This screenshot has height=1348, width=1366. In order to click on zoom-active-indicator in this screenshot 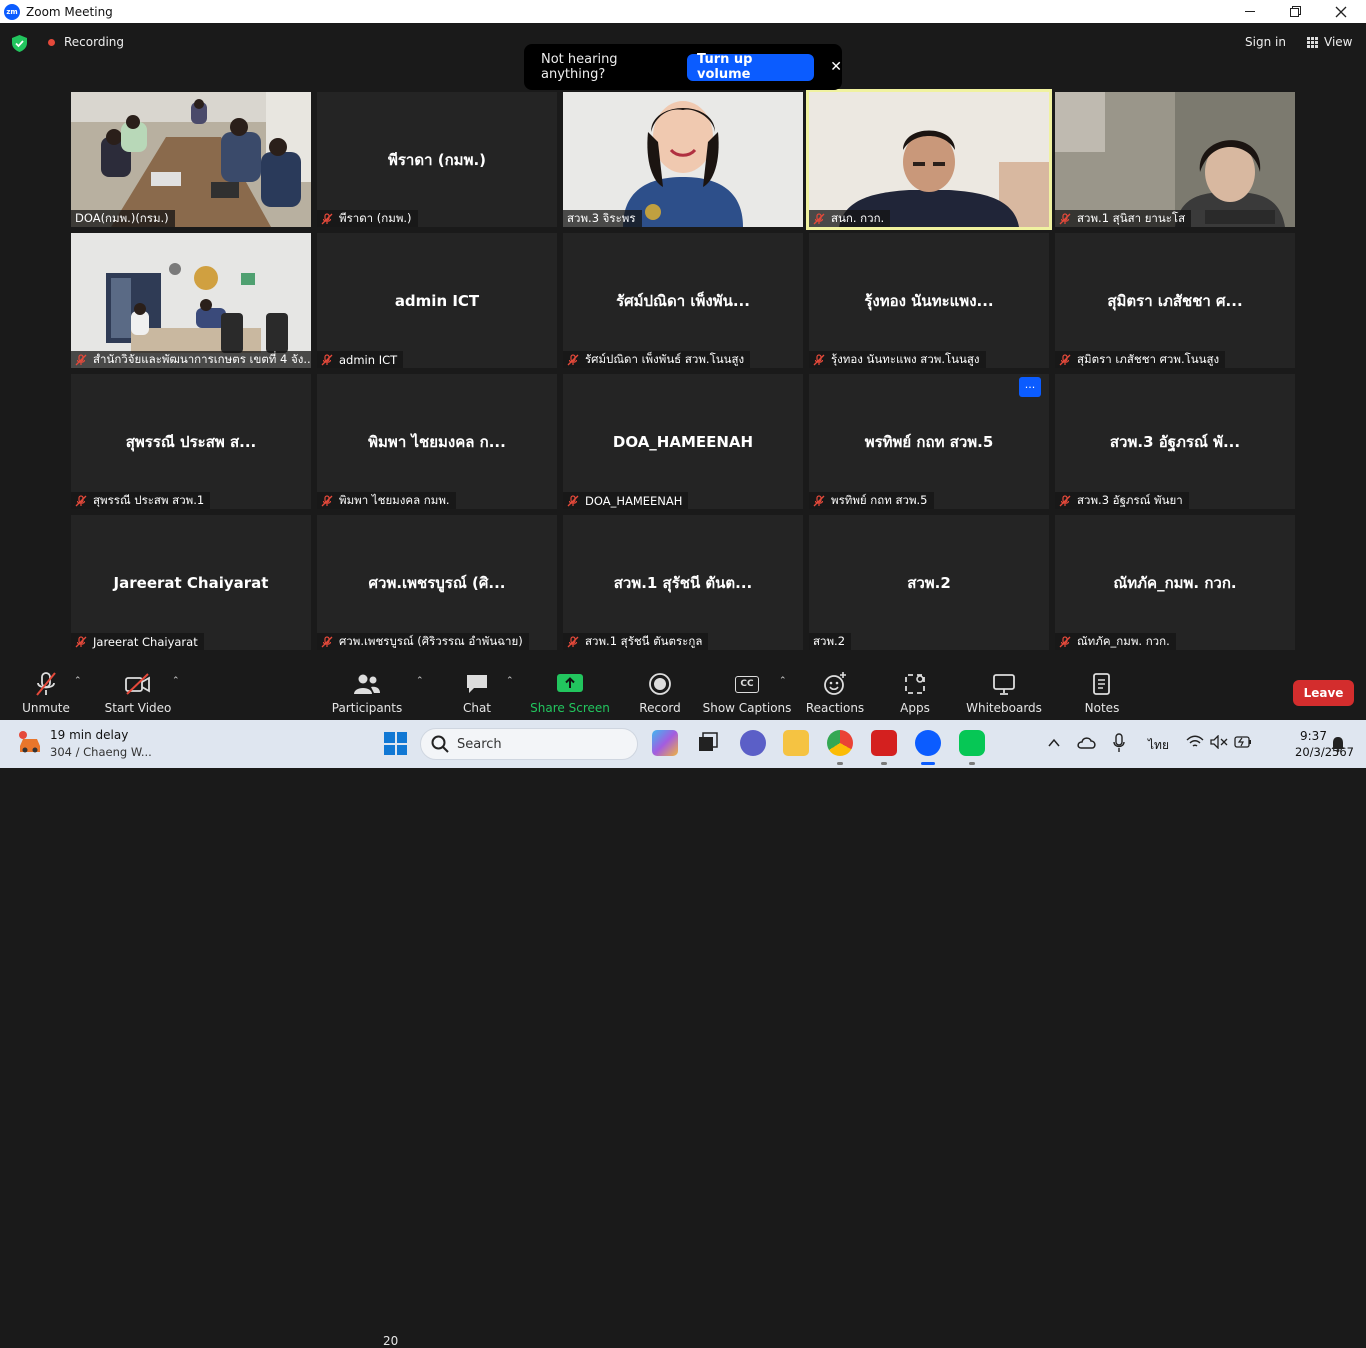, I will do `click(928, 763)`.